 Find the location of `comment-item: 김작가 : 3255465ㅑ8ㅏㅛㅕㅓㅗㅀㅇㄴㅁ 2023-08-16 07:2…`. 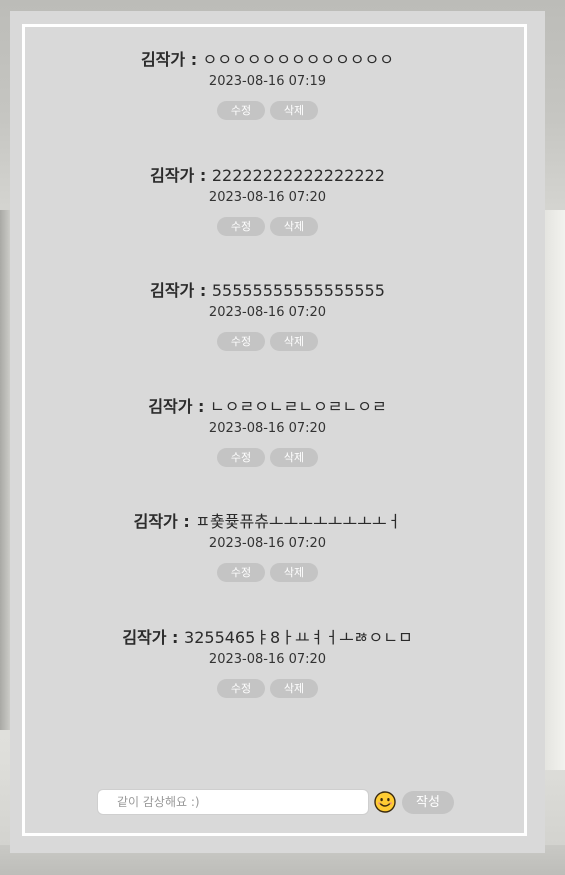

comment-item: 김작가 : 3255465ㅑ8ㅏㅛㅕㅓㅗㅀㅇㄴㅁ 2023-08-16 07:2… is located at coordinates (267, 685).